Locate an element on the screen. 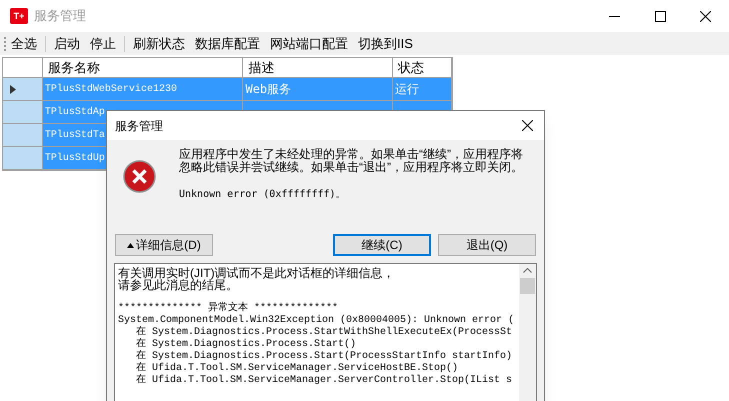 The height and width of the screenshot is (401, 729). details-line: System.ComponentModel.Win32Exception (0x80004005): Unknown error ( is located at coordinates (316, 320).